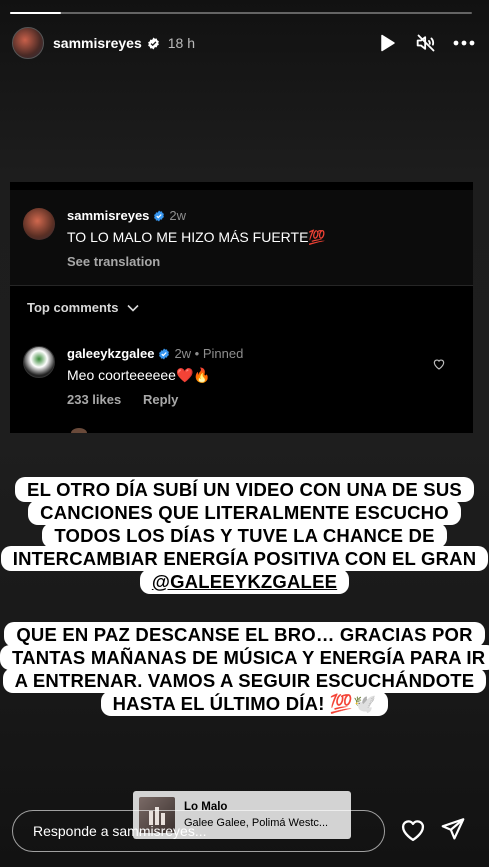 Image resolution: width=489 pixels, height=867 pixels. I want to click on post-username: sammisreyes, so click(108, 215).